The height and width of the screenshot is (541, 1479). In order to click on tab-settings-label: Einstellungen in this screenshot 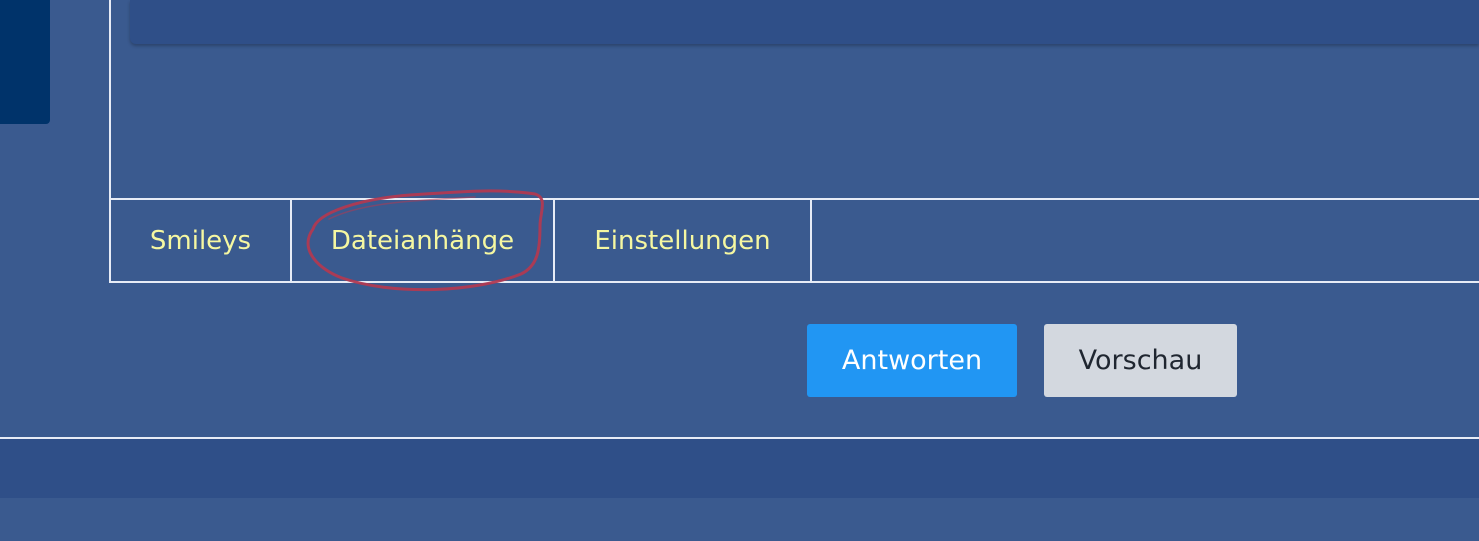, I will do `click(682, 240)`.